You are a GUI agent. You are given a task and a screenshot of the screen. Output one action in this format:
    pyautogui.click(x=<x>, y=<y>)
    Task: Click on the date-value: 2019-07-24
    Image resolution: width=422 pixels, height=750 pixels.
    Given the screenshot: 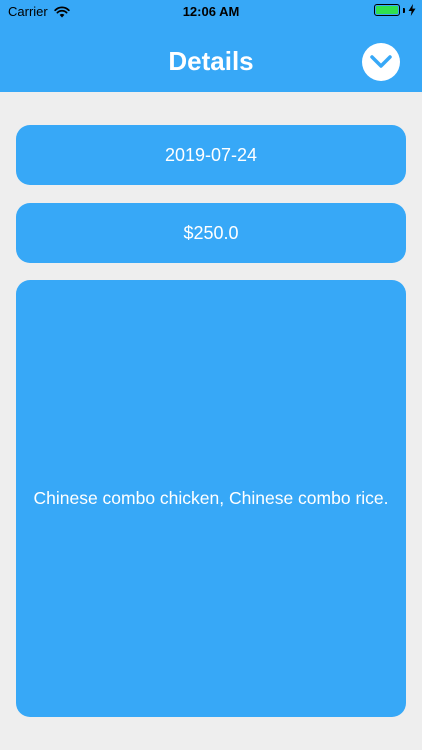 What is the action you would take?
    pyautogui.click(x=211, y=154)
    